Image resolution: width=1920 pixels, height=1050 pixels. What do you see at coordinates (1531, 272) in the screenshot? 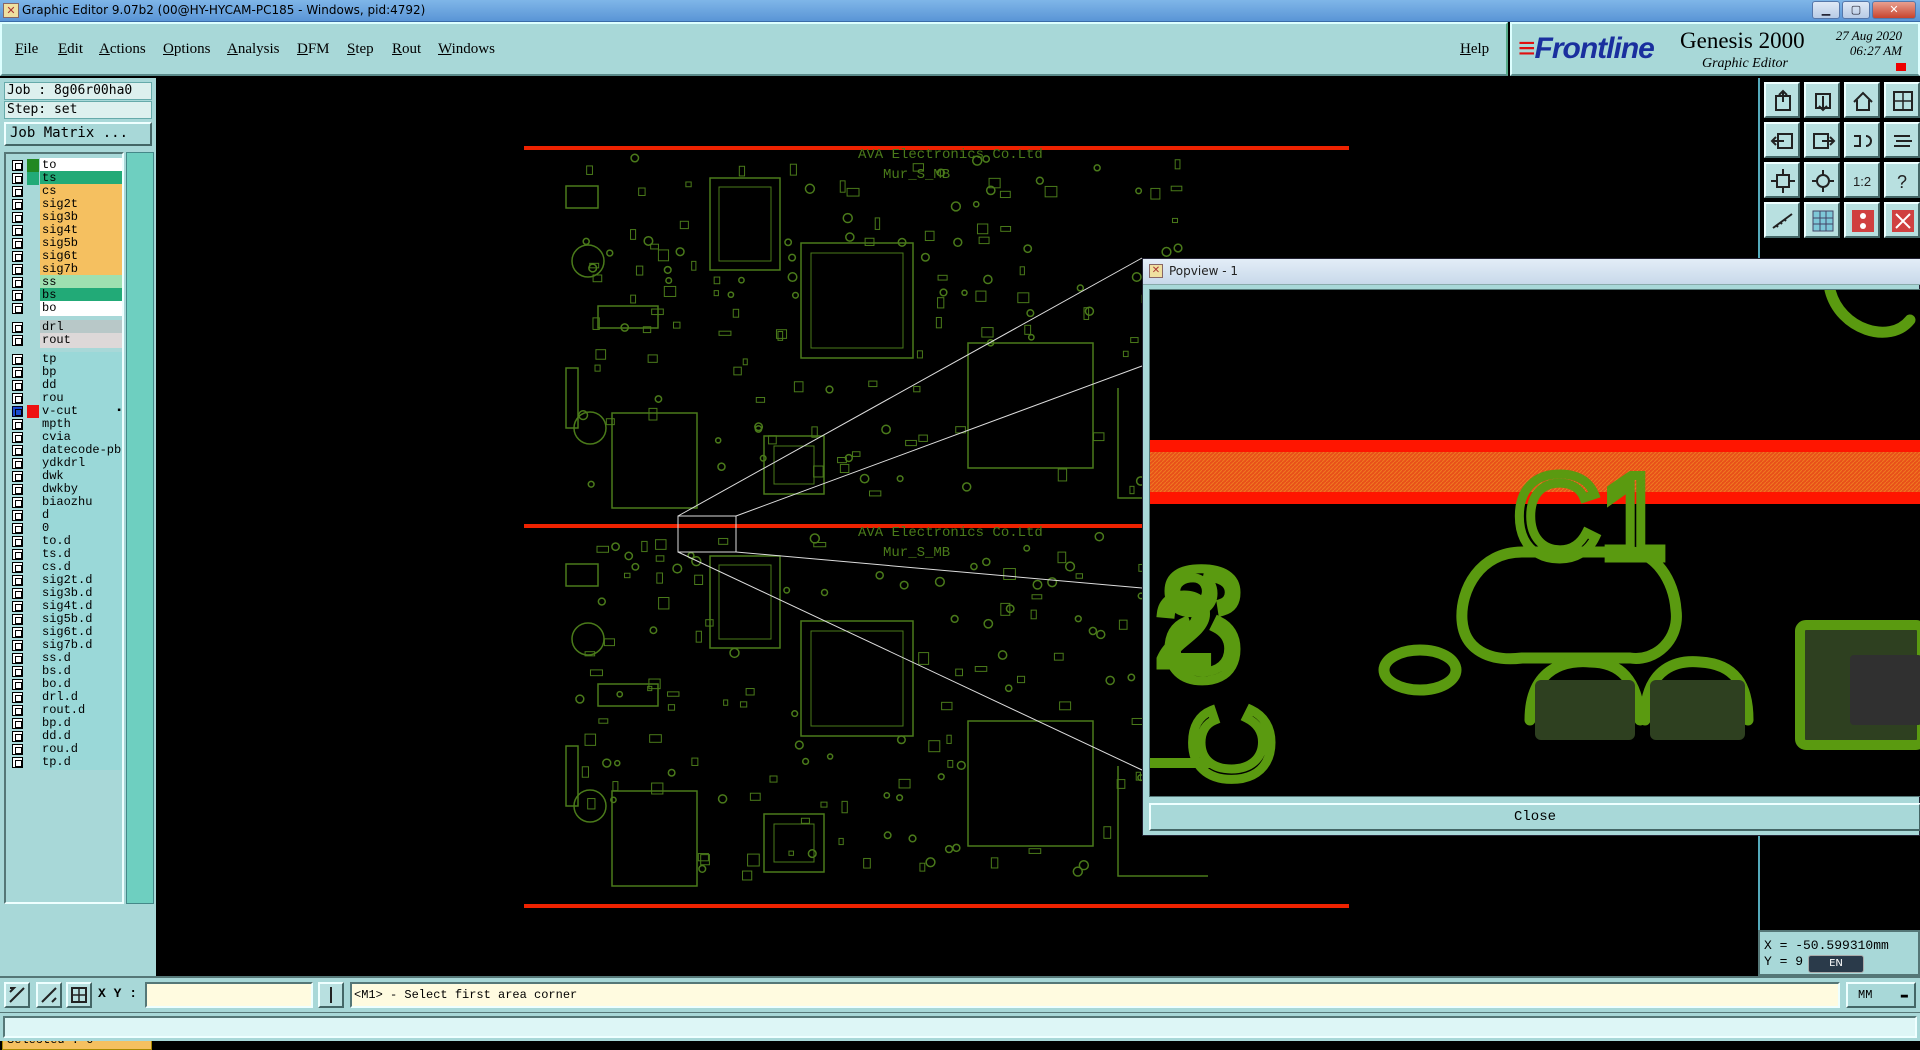
I see `popview-title-bar: ✕ Popview - 1` at bounding box center [1531, 272].